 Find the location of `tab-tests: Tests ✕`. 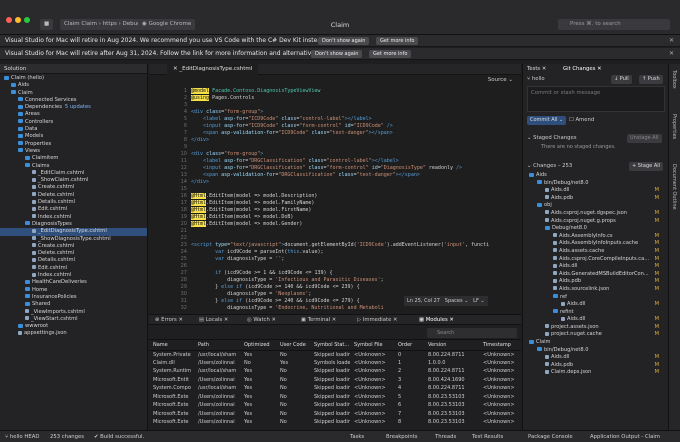

tab-tests: Tests ✕ is located at coordinates (536, 69).